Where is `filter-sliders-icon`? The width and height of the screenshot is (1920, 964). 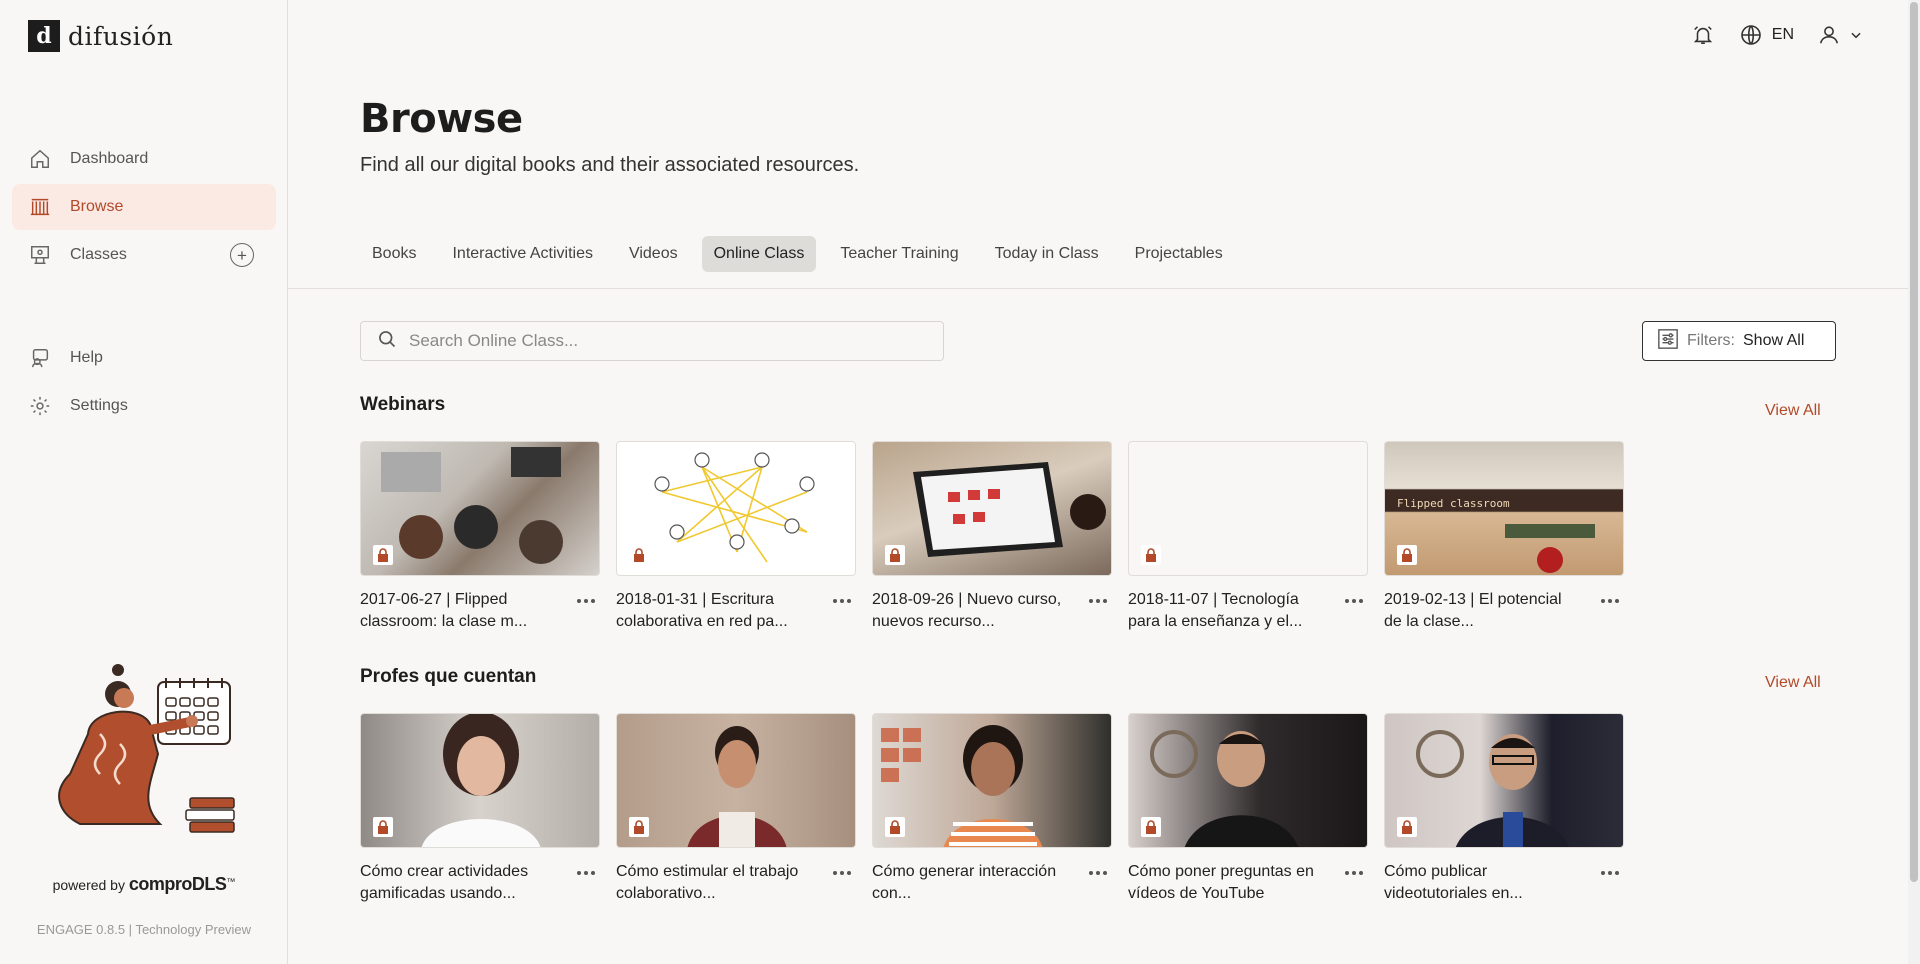
filter-sliders-icon is located at coordinates (1668, 341).